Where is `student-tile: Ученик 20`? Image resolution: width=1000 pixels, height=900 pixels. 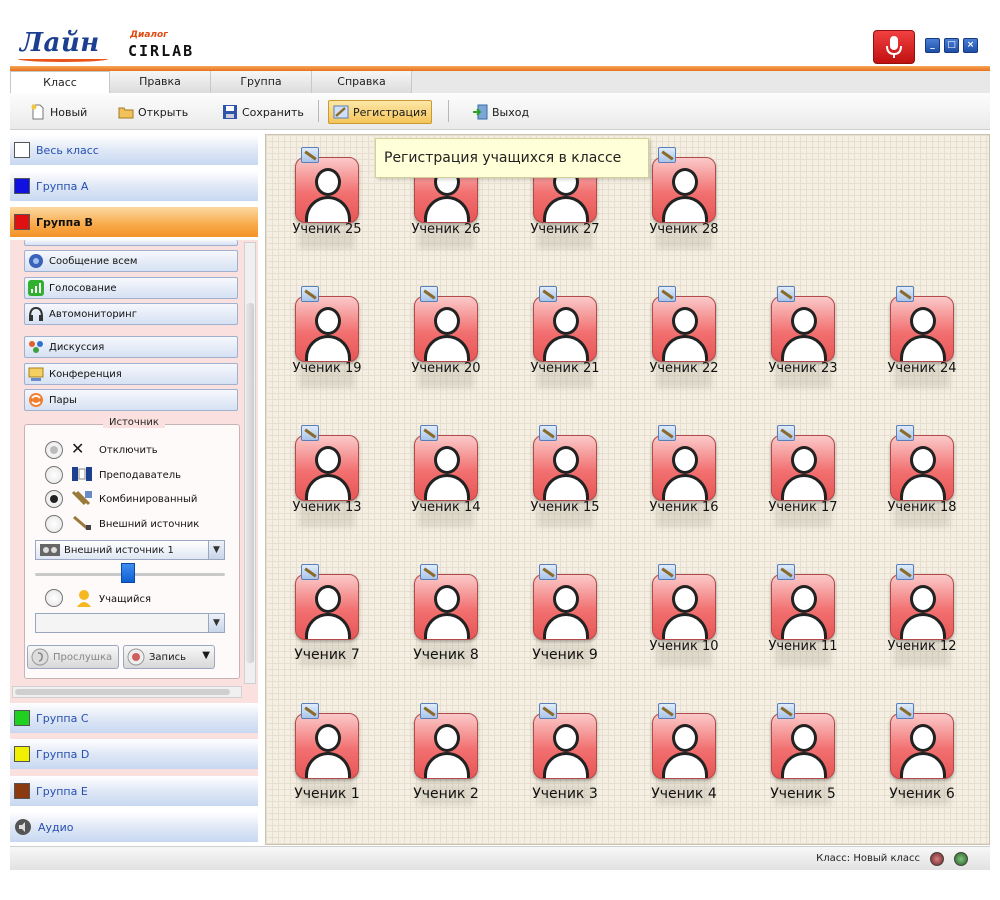 student-tile: Ученик 20 is located at coordinates (446, 341).